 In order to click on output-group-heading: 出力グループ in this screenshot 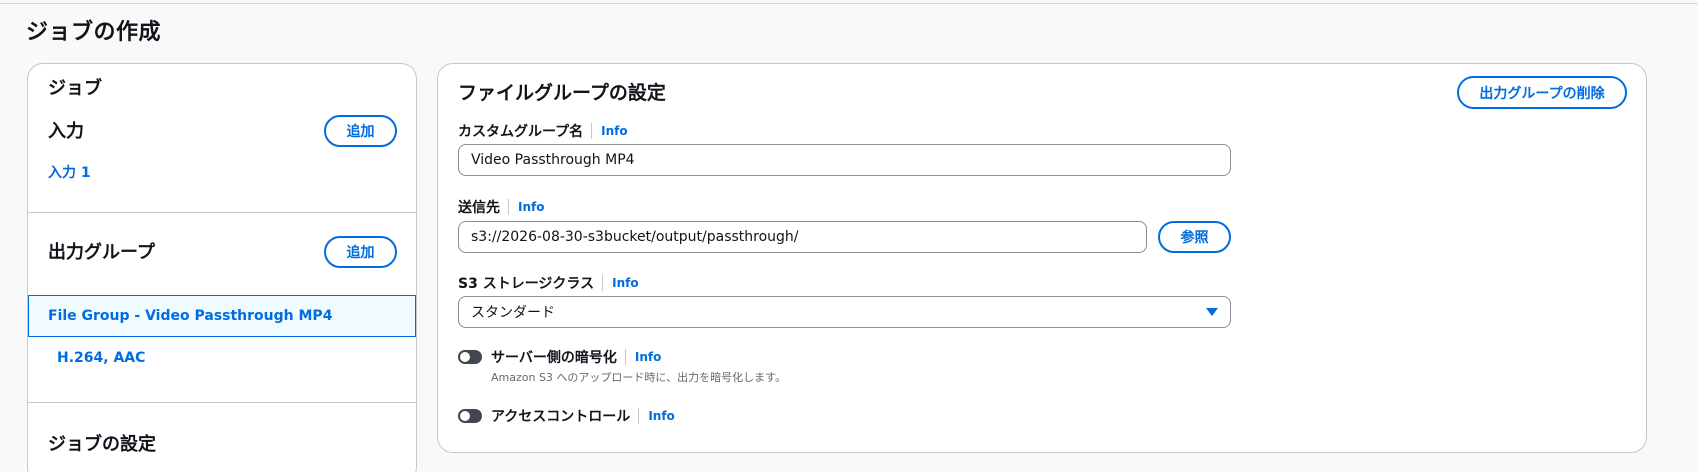, I will do `click(101, 252)`.